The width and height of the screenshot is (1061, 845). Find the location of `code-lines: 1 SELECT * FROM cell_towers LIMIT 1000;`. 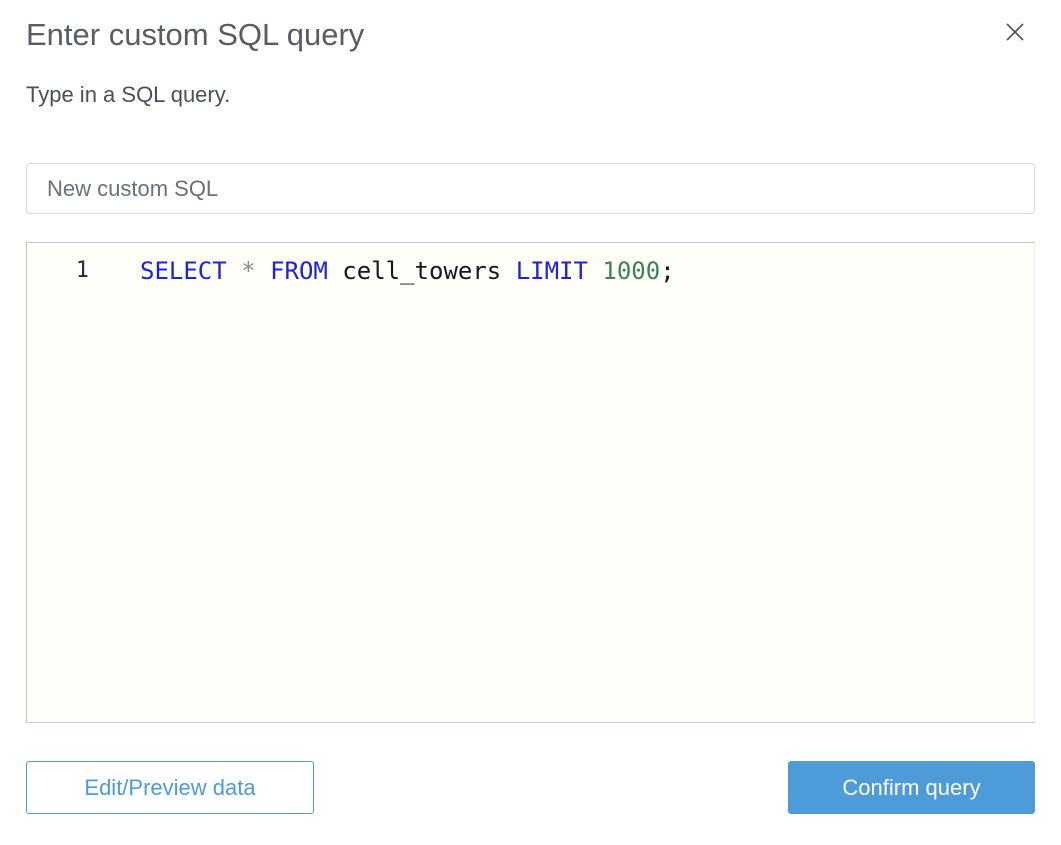

code-lines: 1 SELECT * FROM cell_towers LIMIT 1000; is located at coordinates (530, 264).